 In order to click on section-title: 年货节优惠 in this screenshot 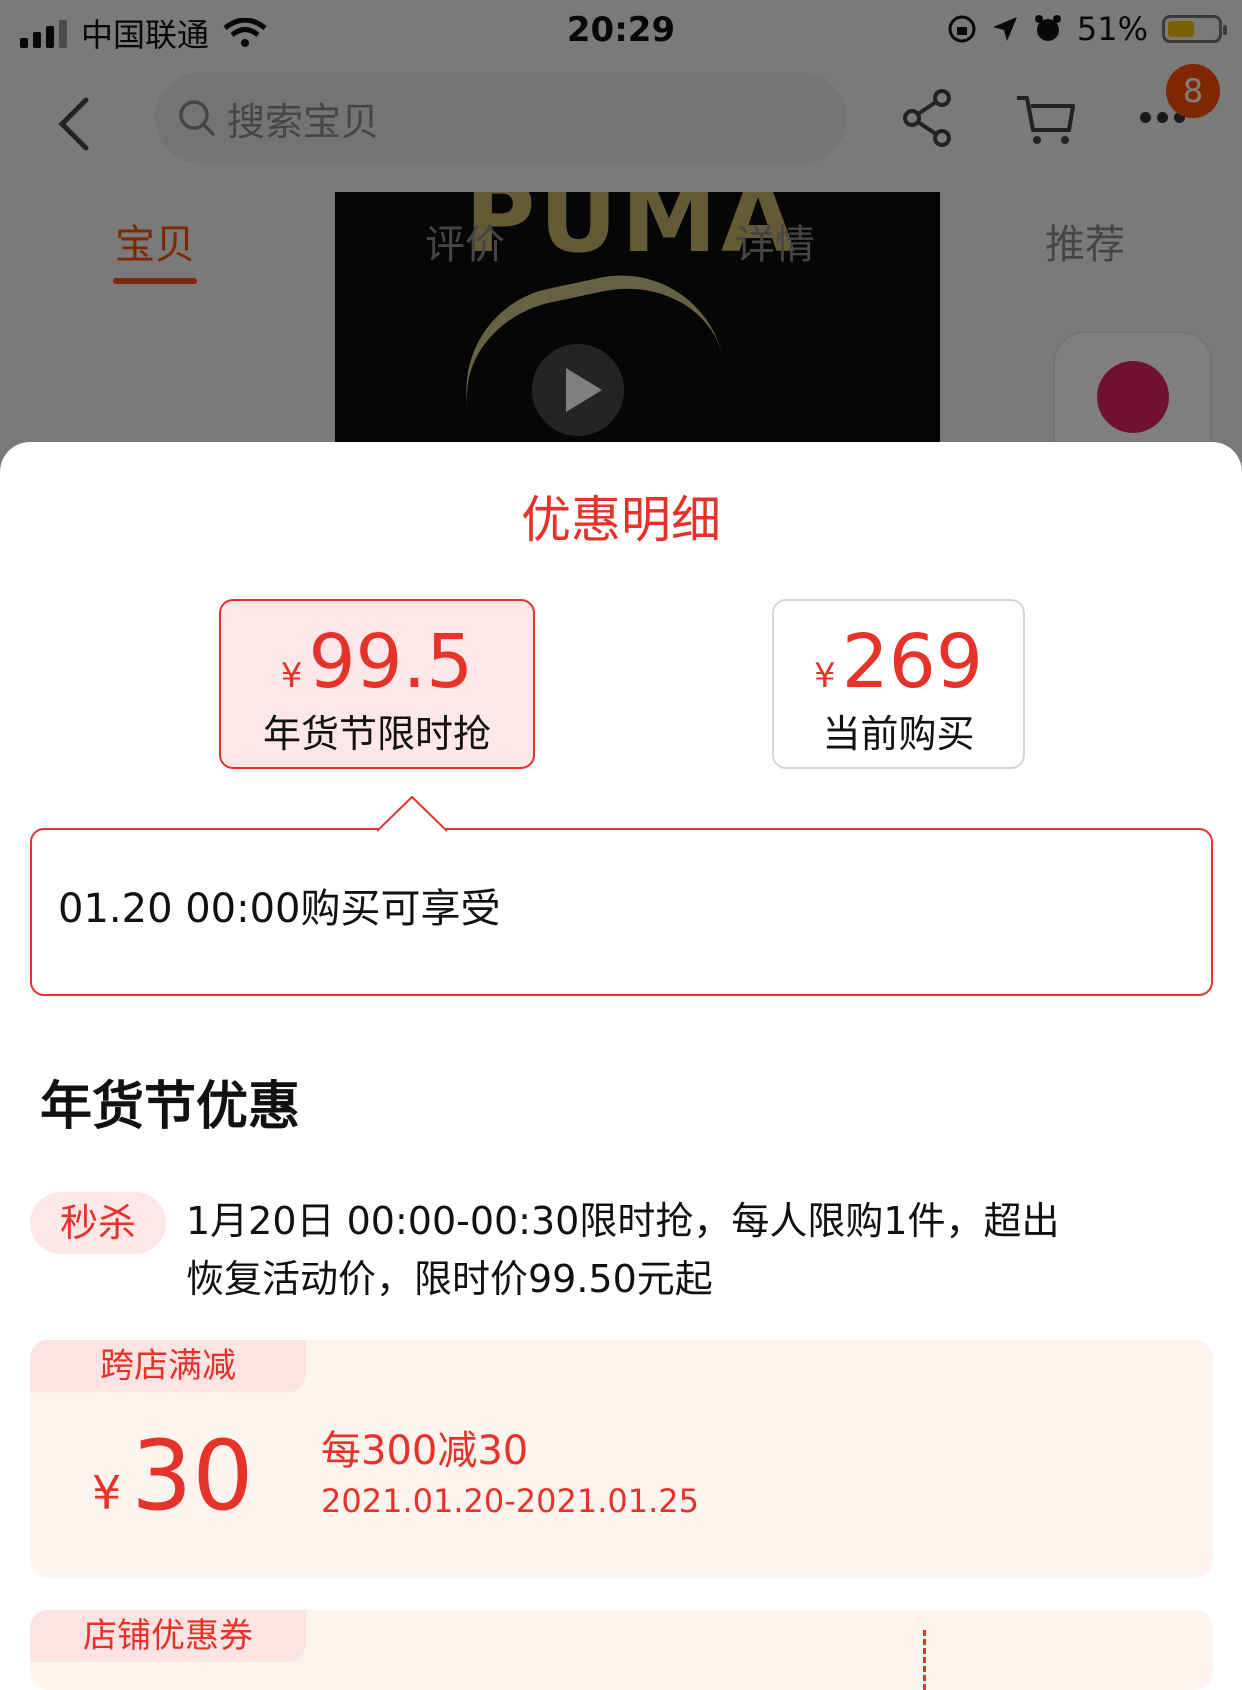, I will do `click(170, 1107)`.